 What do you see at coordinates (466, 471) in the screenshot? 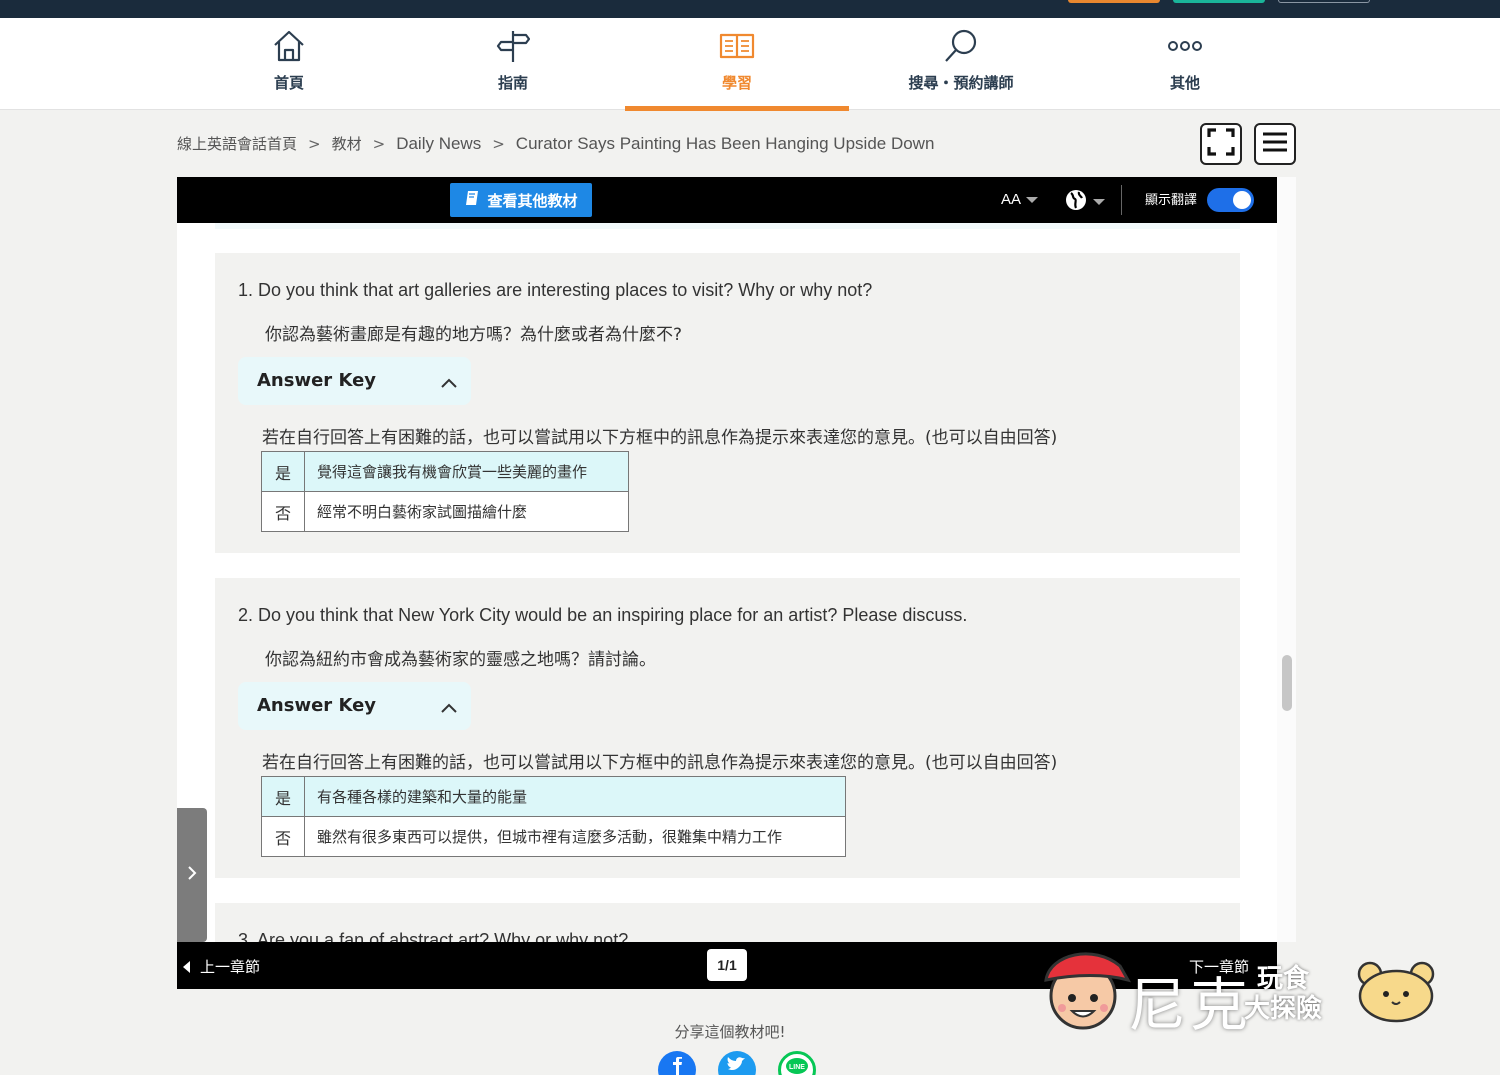
I see `yes-text: 覺得這會讓我有機會欣賞一些美麗的畫作` at bounding box center [466, 471].